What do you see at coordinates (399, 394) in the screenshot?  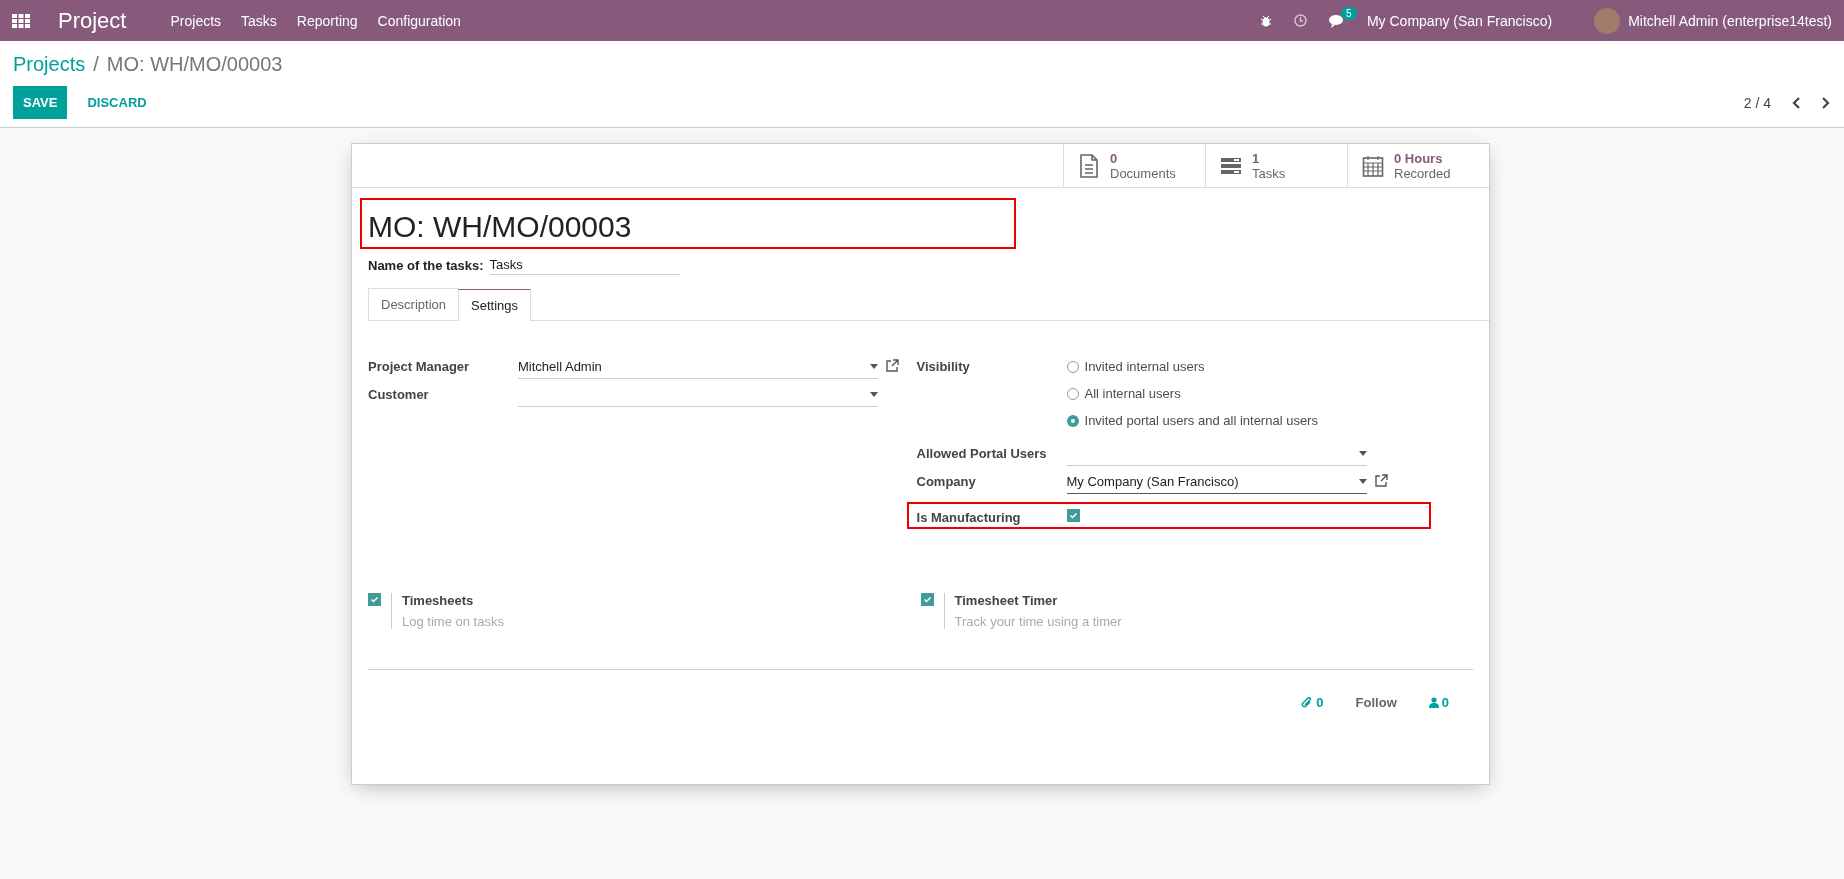 I see `field-label: Customer` at bounding box center [399, 394].